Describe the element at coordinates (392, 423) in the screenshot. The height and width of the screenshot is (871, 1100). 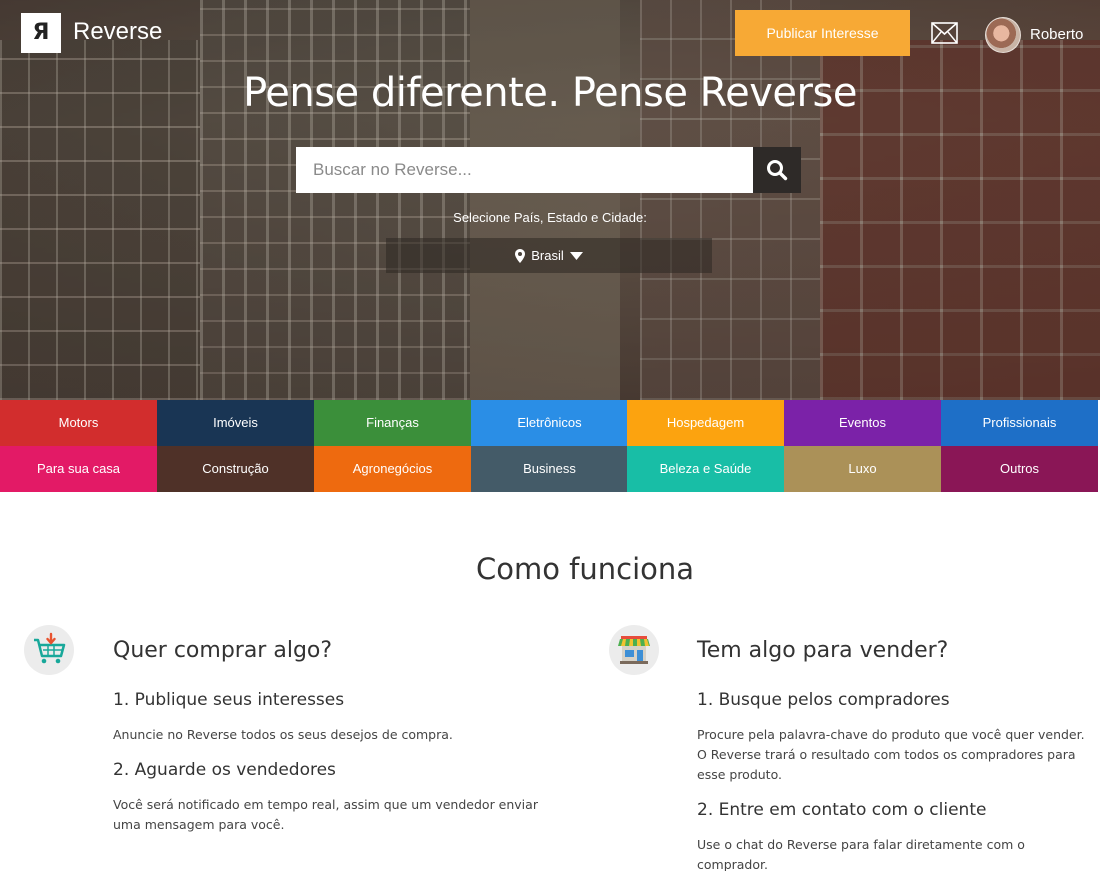
I see `category-financas: Finanças` at that location.